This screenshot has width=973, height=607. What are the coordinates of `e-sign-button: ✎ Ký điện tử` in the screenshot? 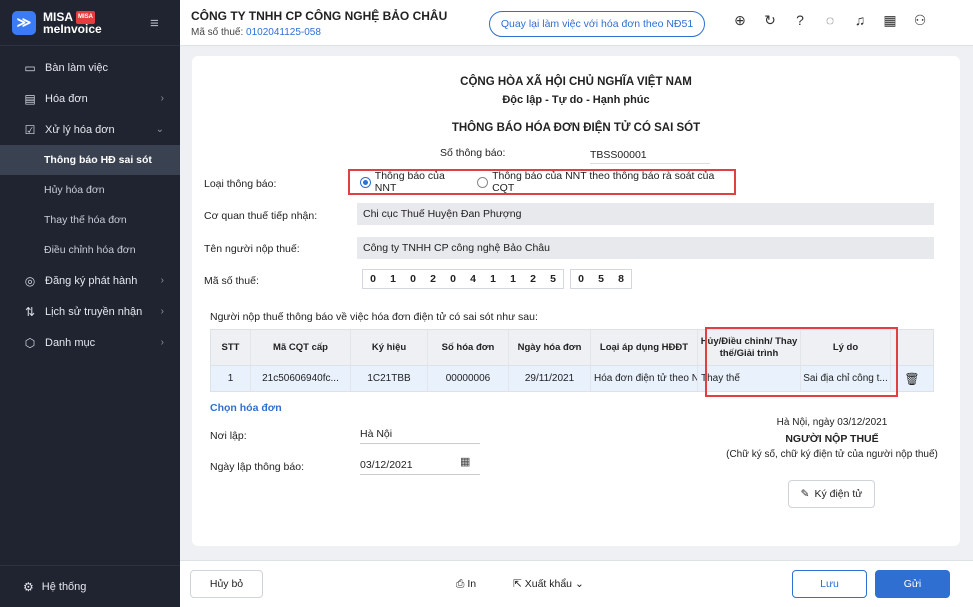 It's located at (831, 494).